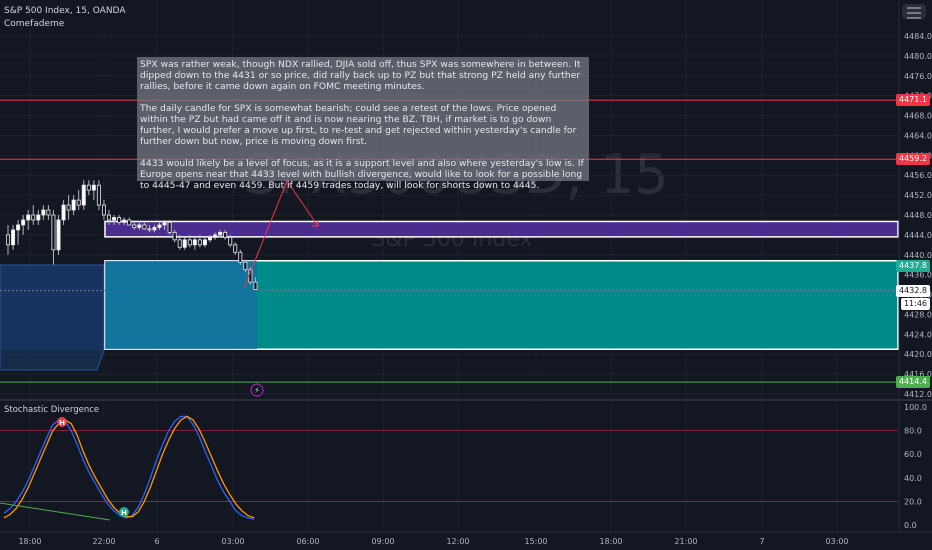 The image size is (932, 550). I want to click on price-badge: 4414.4, so click(913, 382).